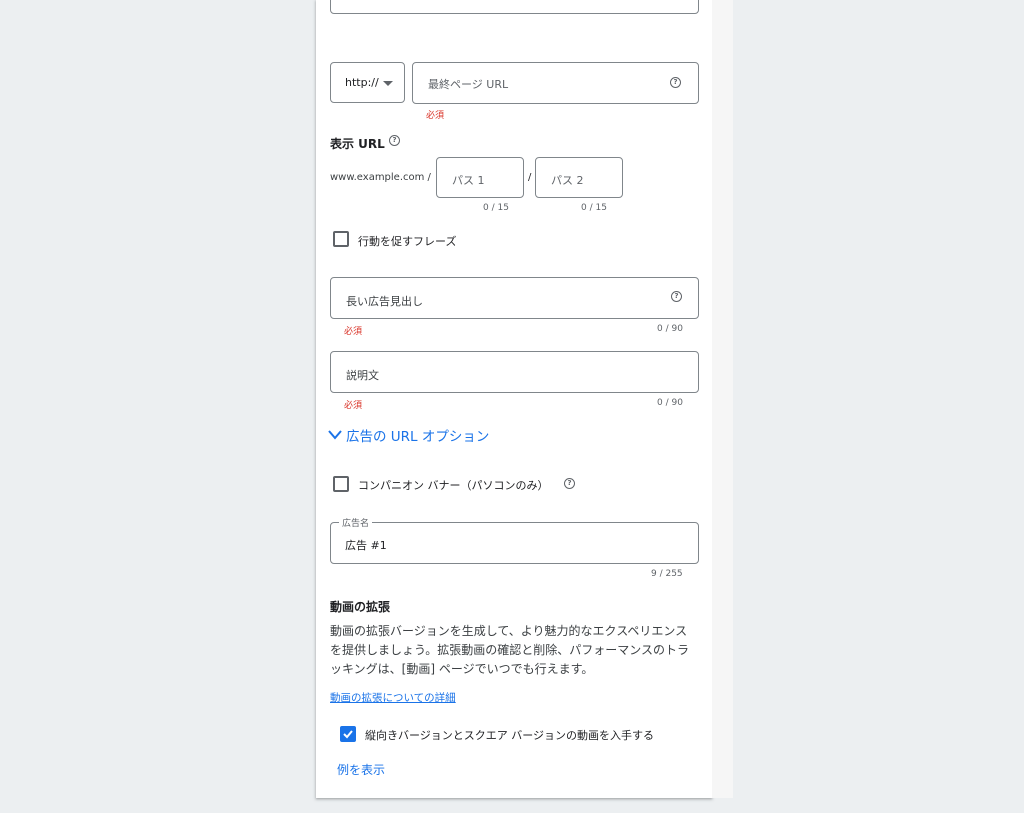 Image resolution: width=1024 pixels, height=813 pixels. I want to click on chevron-down-icon, so click(335, 435).